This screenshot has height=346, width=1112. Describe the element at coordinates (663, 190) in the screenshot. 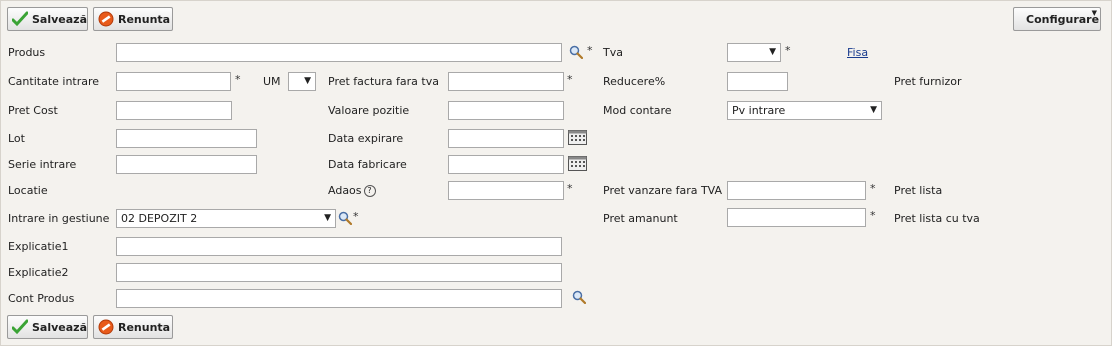

I see `pret-vanzare-label: Pret vanzare fara TVA` at that location.